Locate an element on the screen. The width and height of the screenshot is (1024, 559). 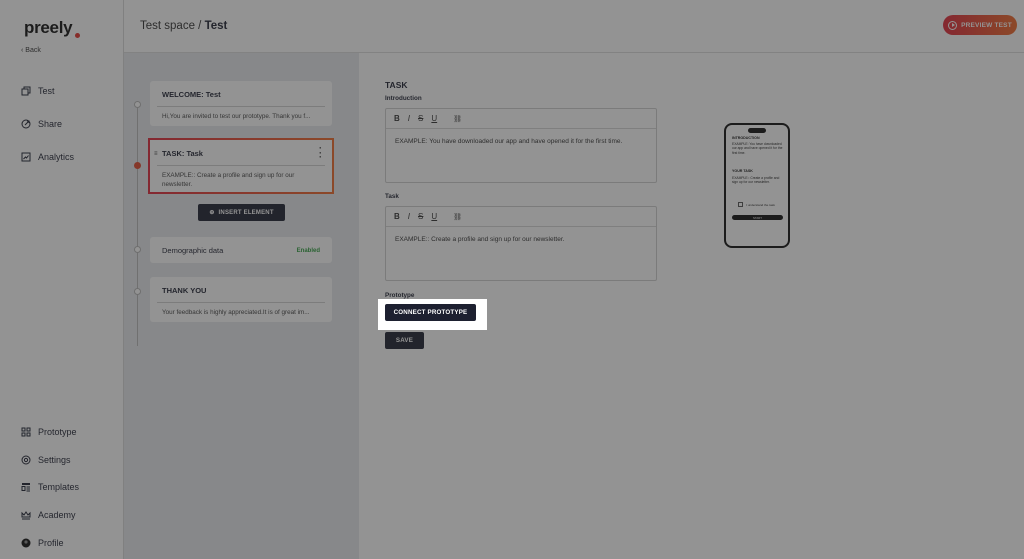
test-icon is located at coordinates (26, 91).